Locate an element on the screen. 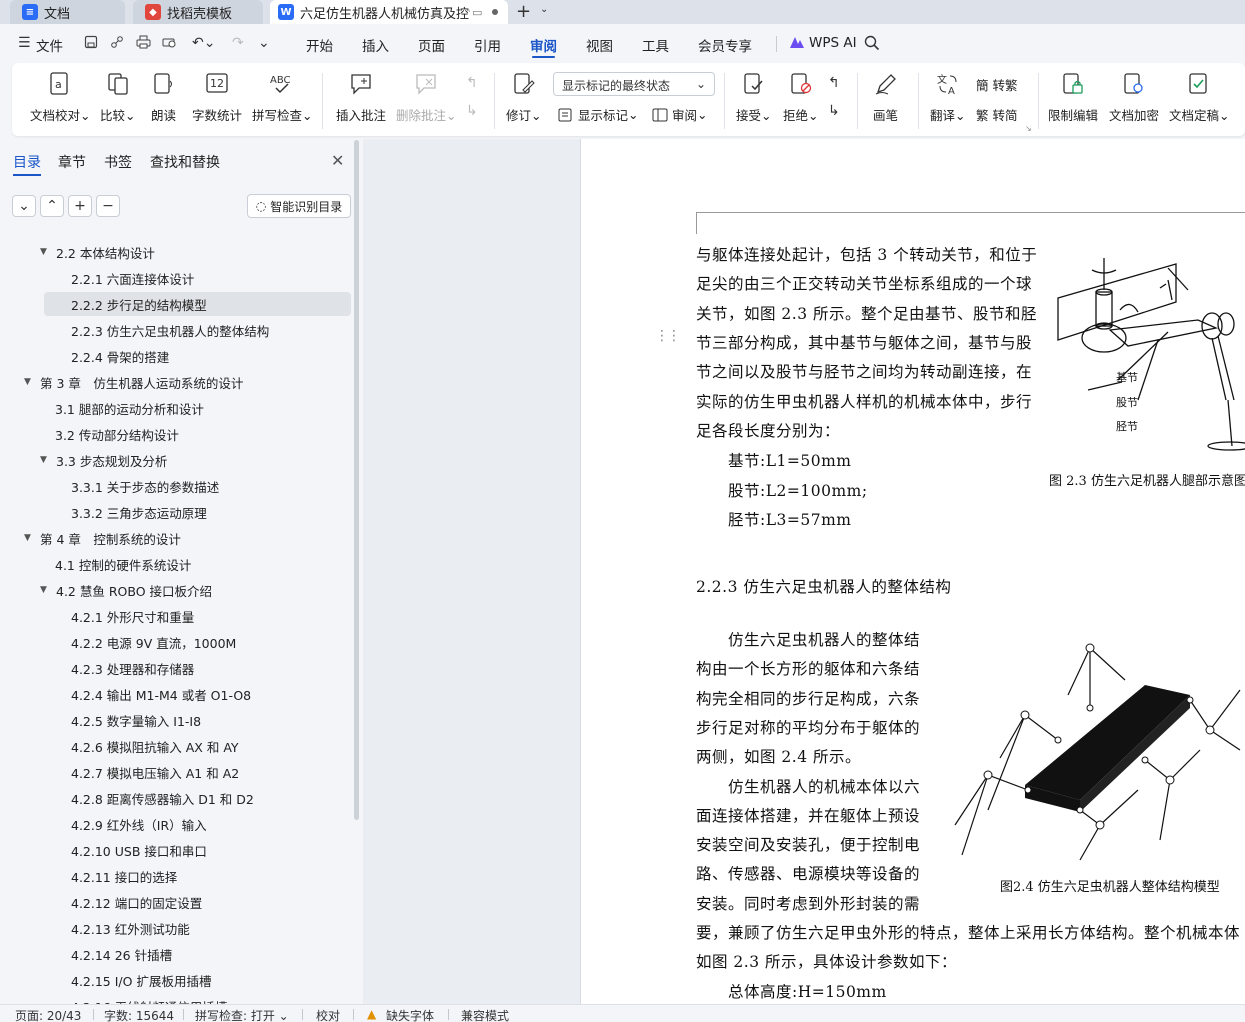 This screenshot has width=1245, height=1022. menu-tools: 工具 is located at coordinates (655, 45).